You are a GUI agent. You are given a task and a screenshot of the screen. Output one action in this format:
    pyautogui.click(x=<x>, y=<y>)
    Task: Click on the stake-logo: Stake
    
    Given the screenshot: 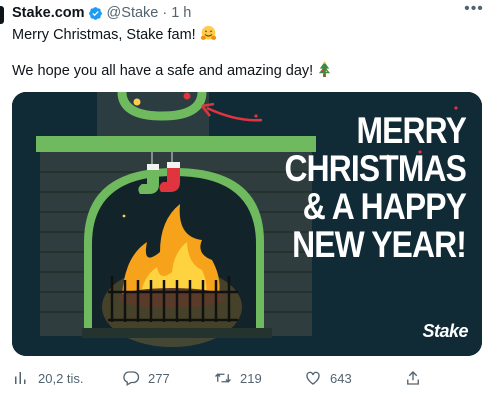 What is the action you would take?
    pyautogui.click(x=445, y=331)
    